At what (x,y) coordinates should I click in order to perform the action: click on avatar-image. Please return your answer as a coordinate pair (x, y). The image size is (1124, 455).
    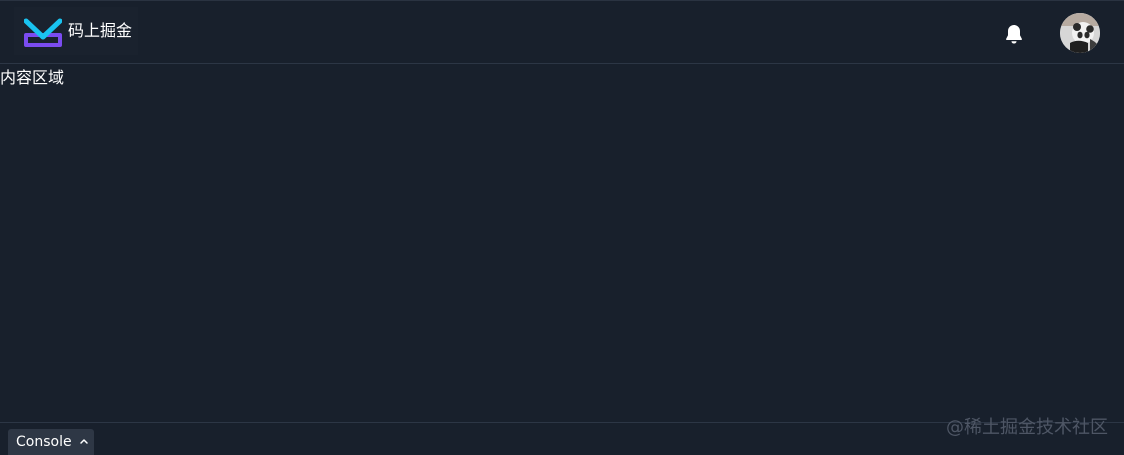
    Looking at the image, I should click on (1080, 33).